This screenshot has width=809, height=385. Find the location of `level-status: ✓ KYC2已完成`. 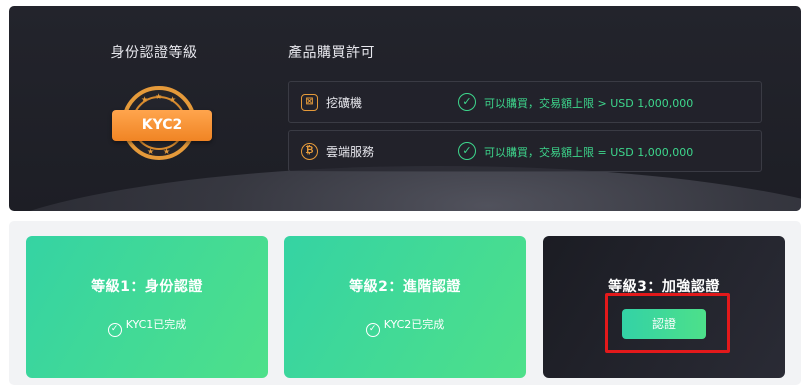

level-status: ✓ KYC2已完成 is located at coordinates (405, 326).